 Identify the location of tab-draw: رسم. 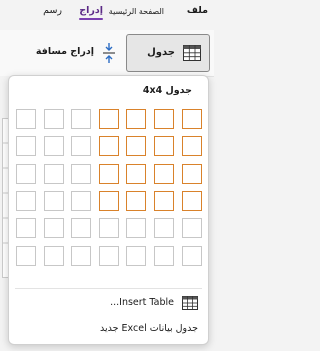
(52, 10).